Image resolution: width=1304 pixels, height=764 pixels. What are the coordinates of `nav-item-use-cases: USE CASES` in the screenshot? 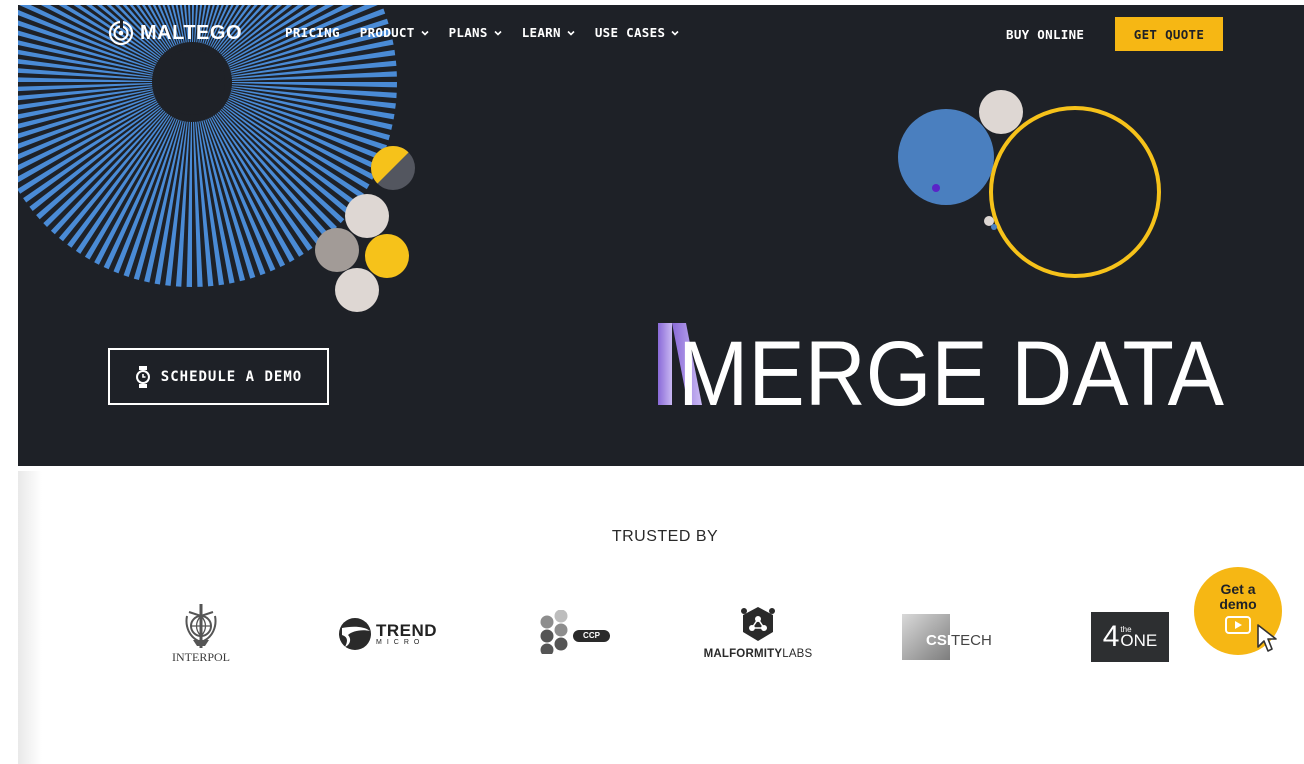 It's located at (637, 32).